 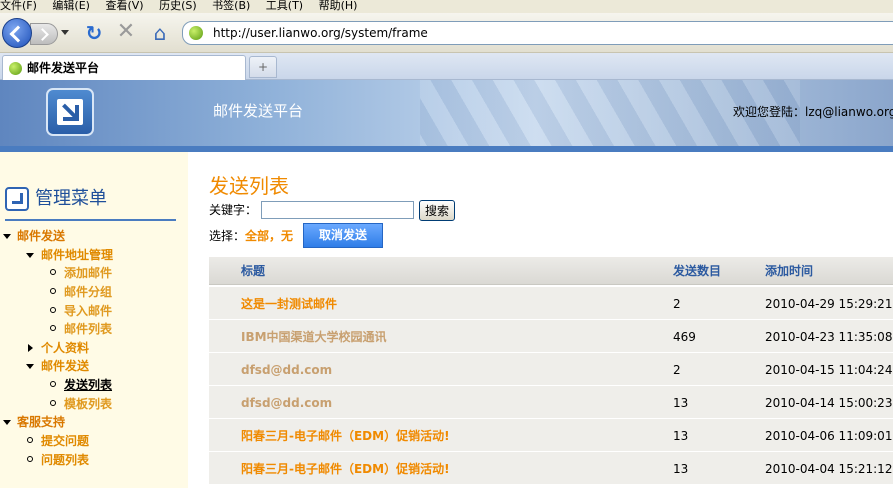 What do you see at coordinates (551, 336) in the screenshot?
I see `table-row: IBM中国渠道大学校园通讯 469 2010-04-23 11:35:08` at bounding box center [551, 336].